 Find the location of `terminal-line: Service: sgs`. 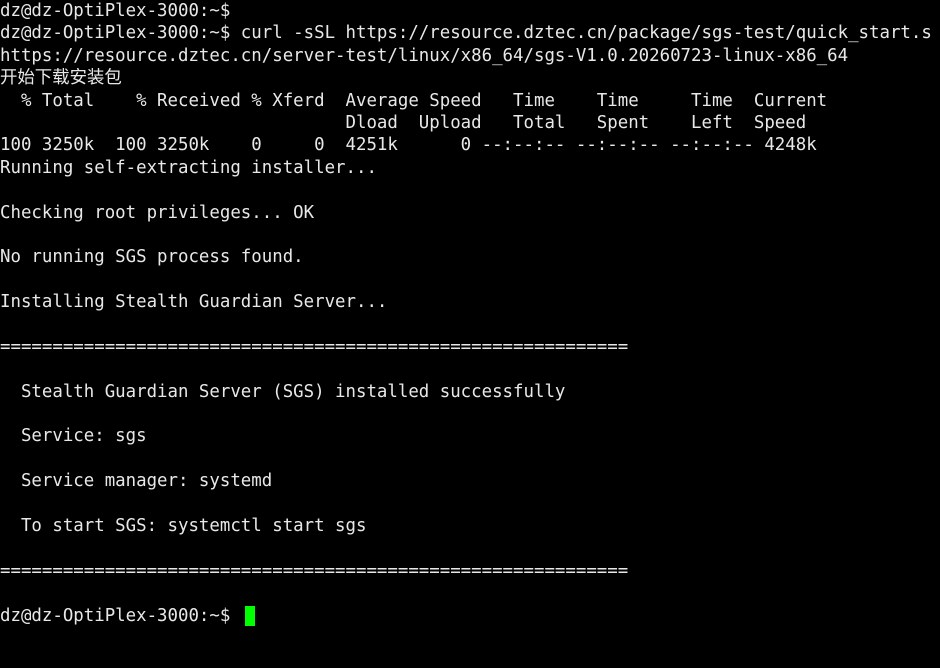

terminal-line: Service: sgs is located at coordinates (73, 436).